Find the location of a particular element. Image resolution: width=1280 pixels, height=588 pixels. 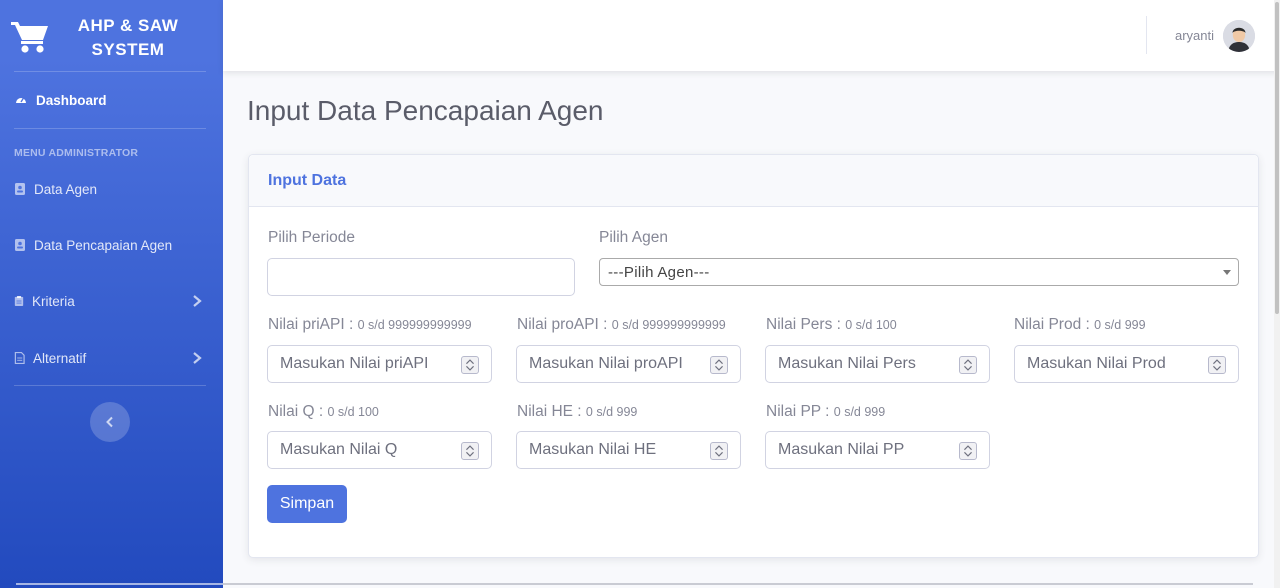

field-label-priapi: Nilai priAPI : 0 s/d 999999999999 is located at coordinates (370, 325).